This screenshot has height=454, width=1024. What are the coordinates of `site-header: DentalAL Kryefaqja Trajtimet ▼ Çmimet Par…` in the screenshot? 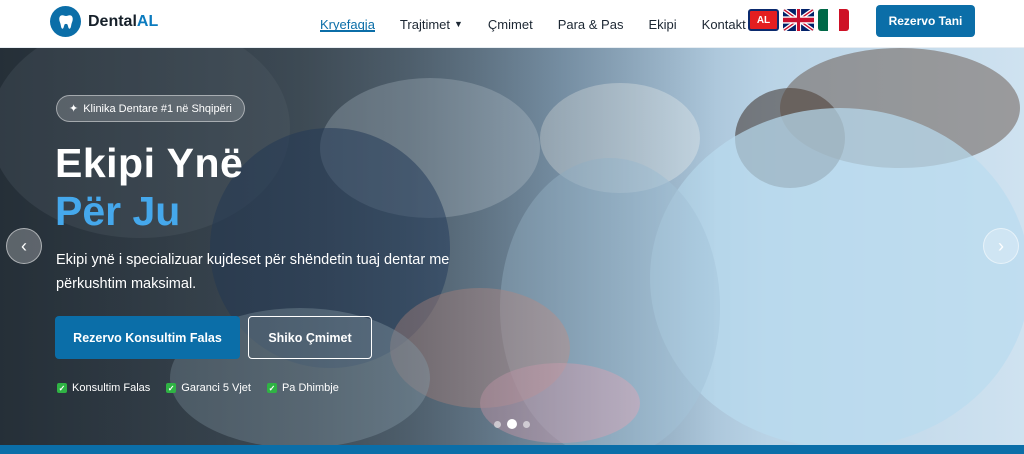 It's located at (512, 24).